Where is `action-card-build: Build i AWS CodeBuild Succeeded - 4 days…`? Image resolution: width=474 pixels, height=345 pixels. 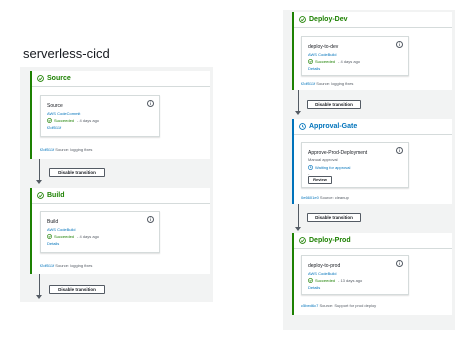 action-card-build: Build i AWS CodeBuild Succeeded - 4 days… is located at coordinates (100, 232).